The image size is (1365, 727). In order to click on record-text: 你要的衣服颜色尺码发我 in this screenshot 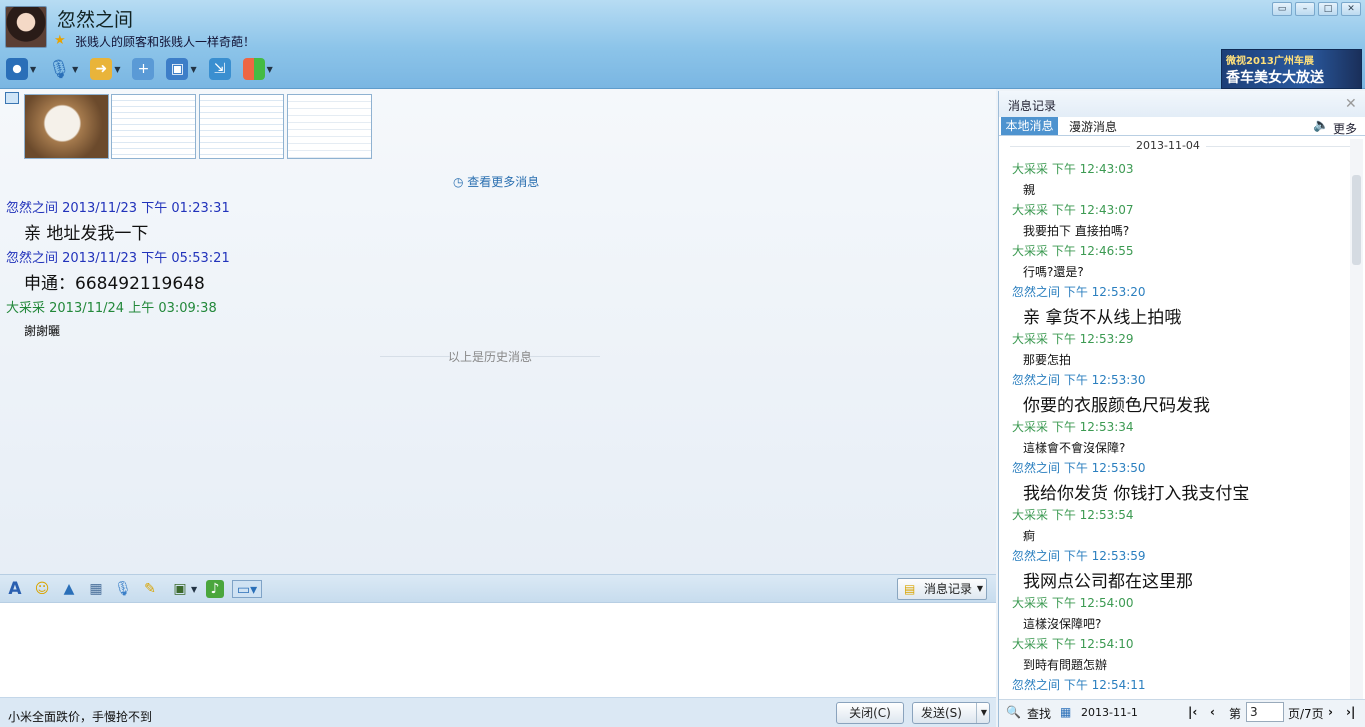, I will do `click(1116, 406)`.